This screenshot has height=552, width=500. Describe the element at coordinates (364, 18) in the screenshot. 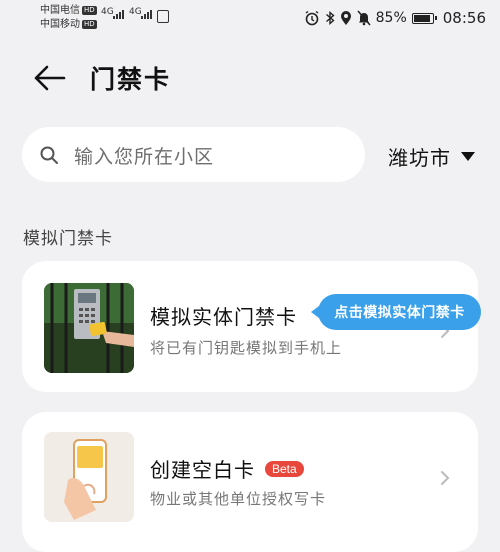

I see `mute-icon` at that location.